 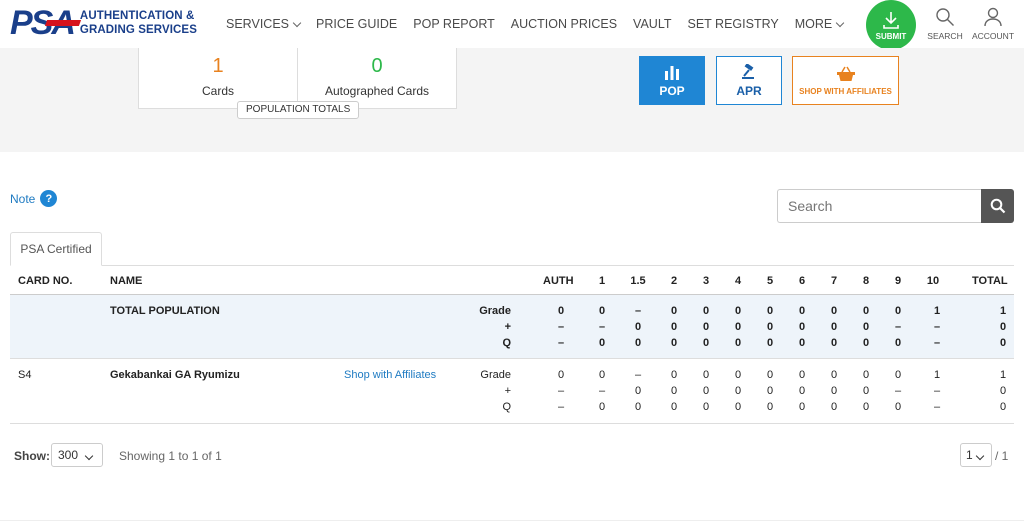 What do you see at coordinates (506, 343) in the screenshot?
I see `row-label-q: Q` at bounding box center [506, 343].